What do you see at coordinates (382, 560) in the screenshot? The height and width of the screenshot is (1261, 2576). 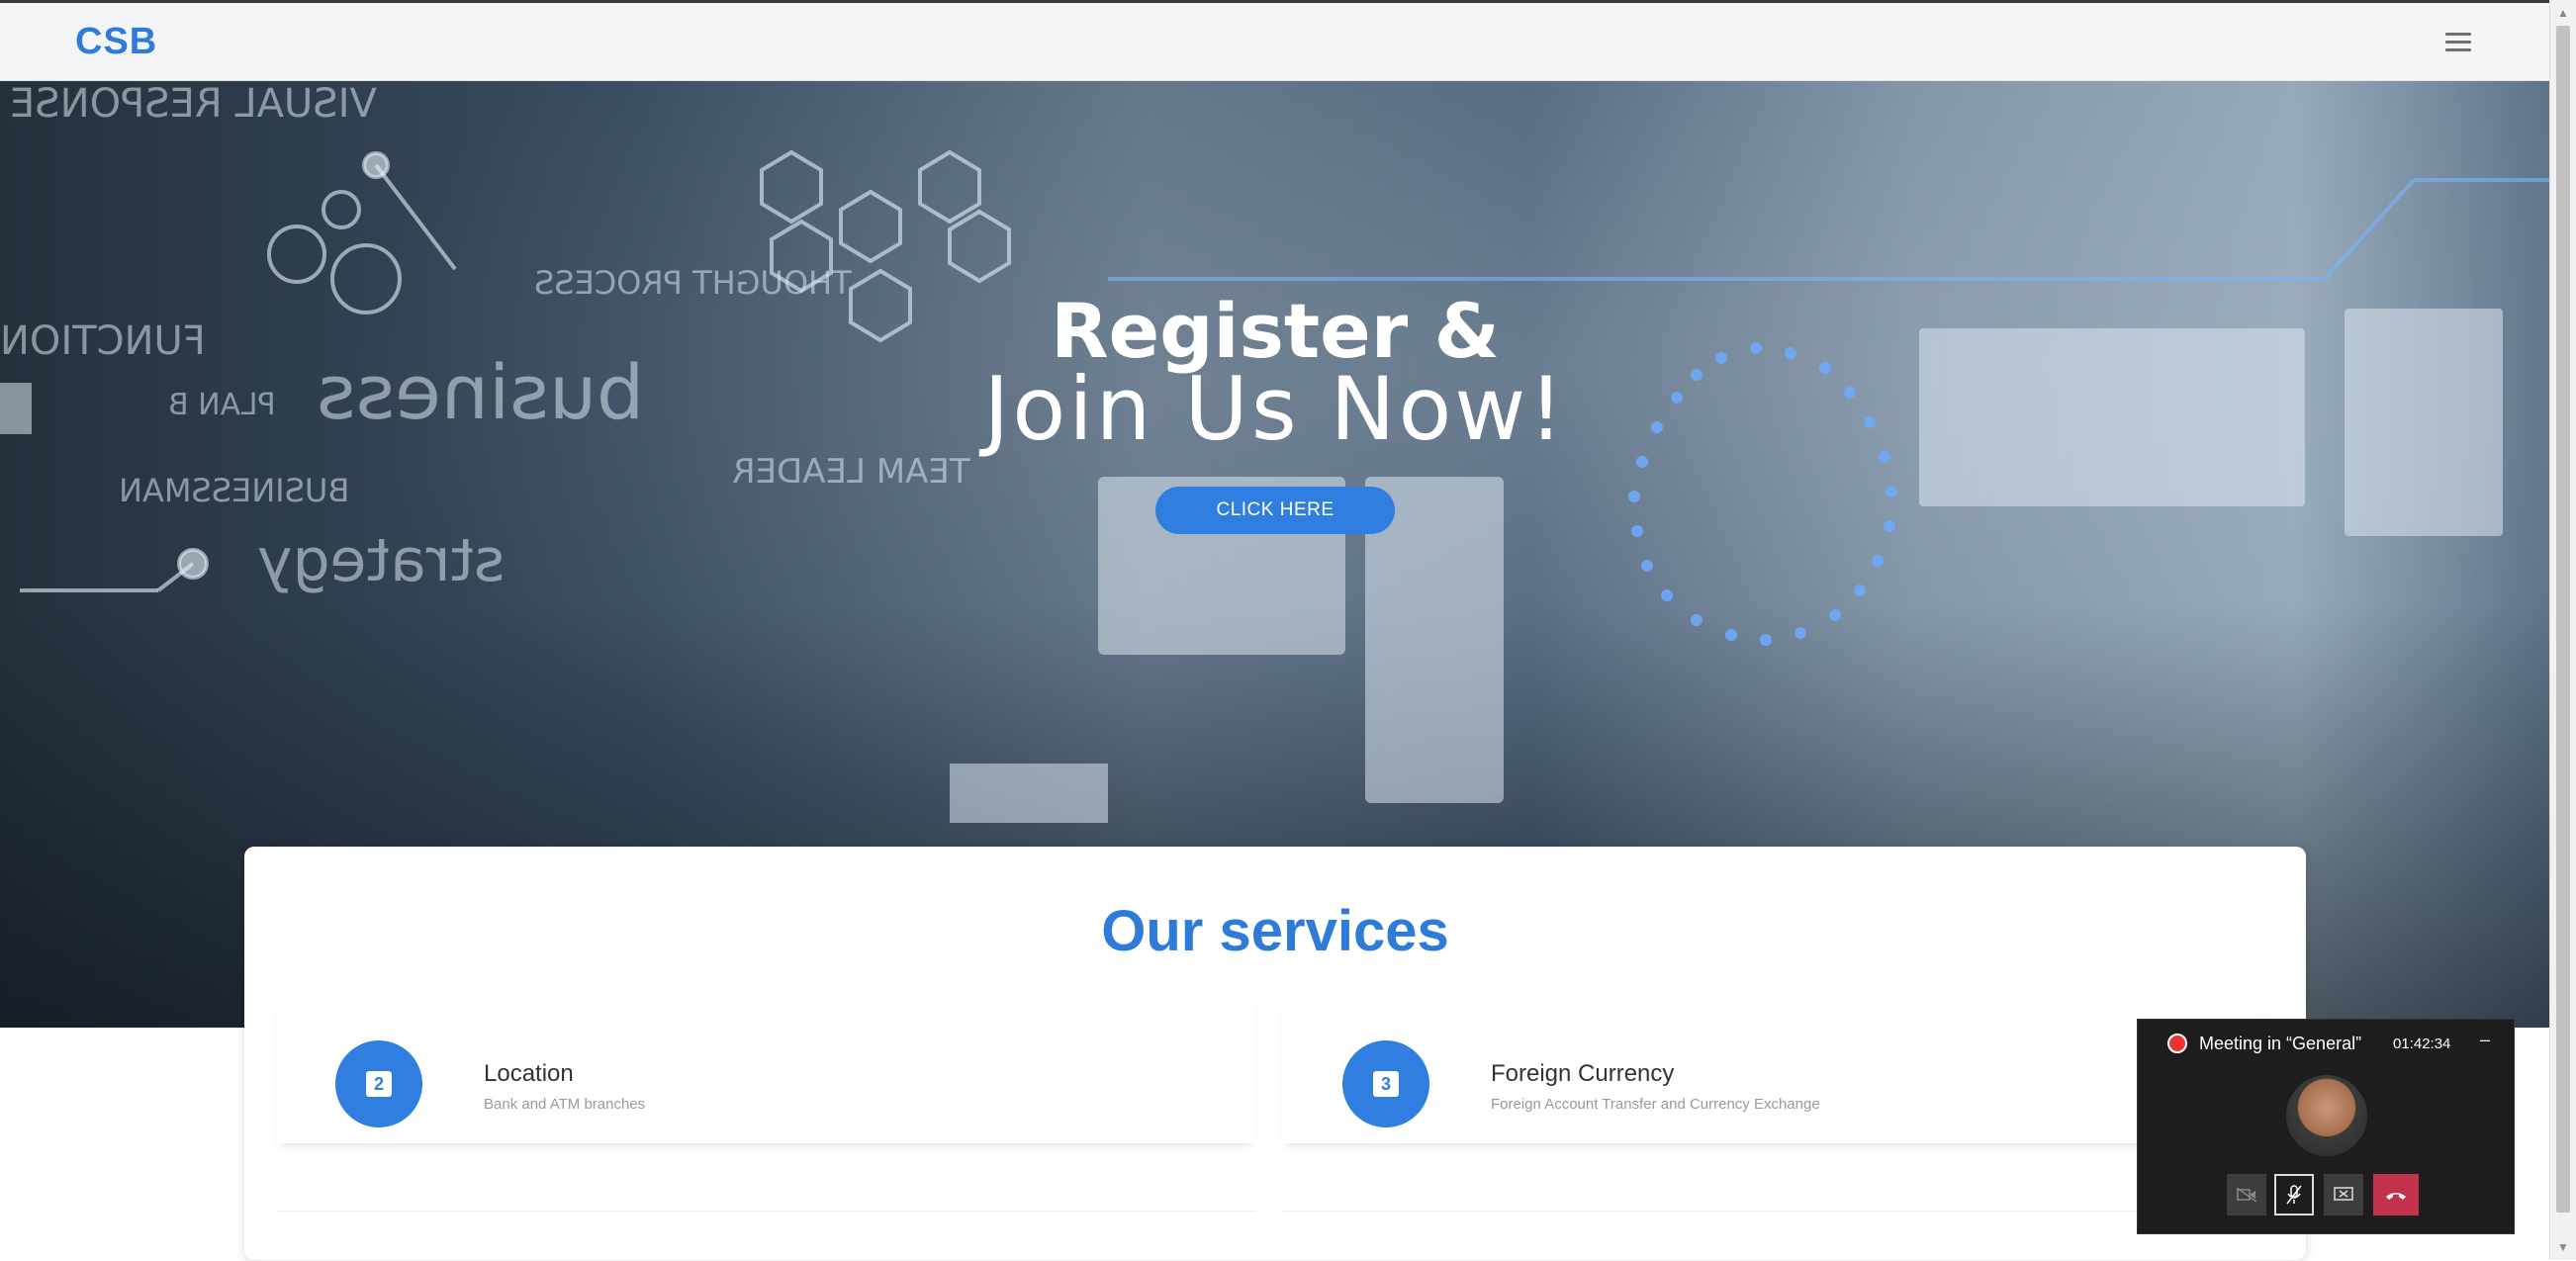 I see `hero-word-strategy: strategy` at bounding box center [382, 560].